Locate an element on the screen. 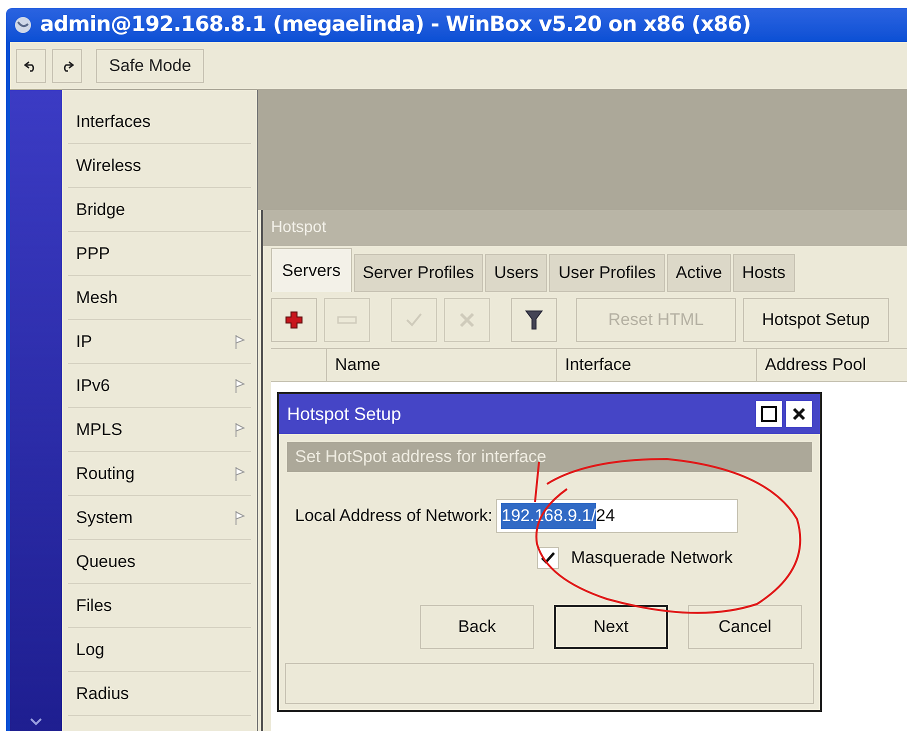 This screenshot has height=731, width=907. maximize-button is located at coordinates (769, 414).